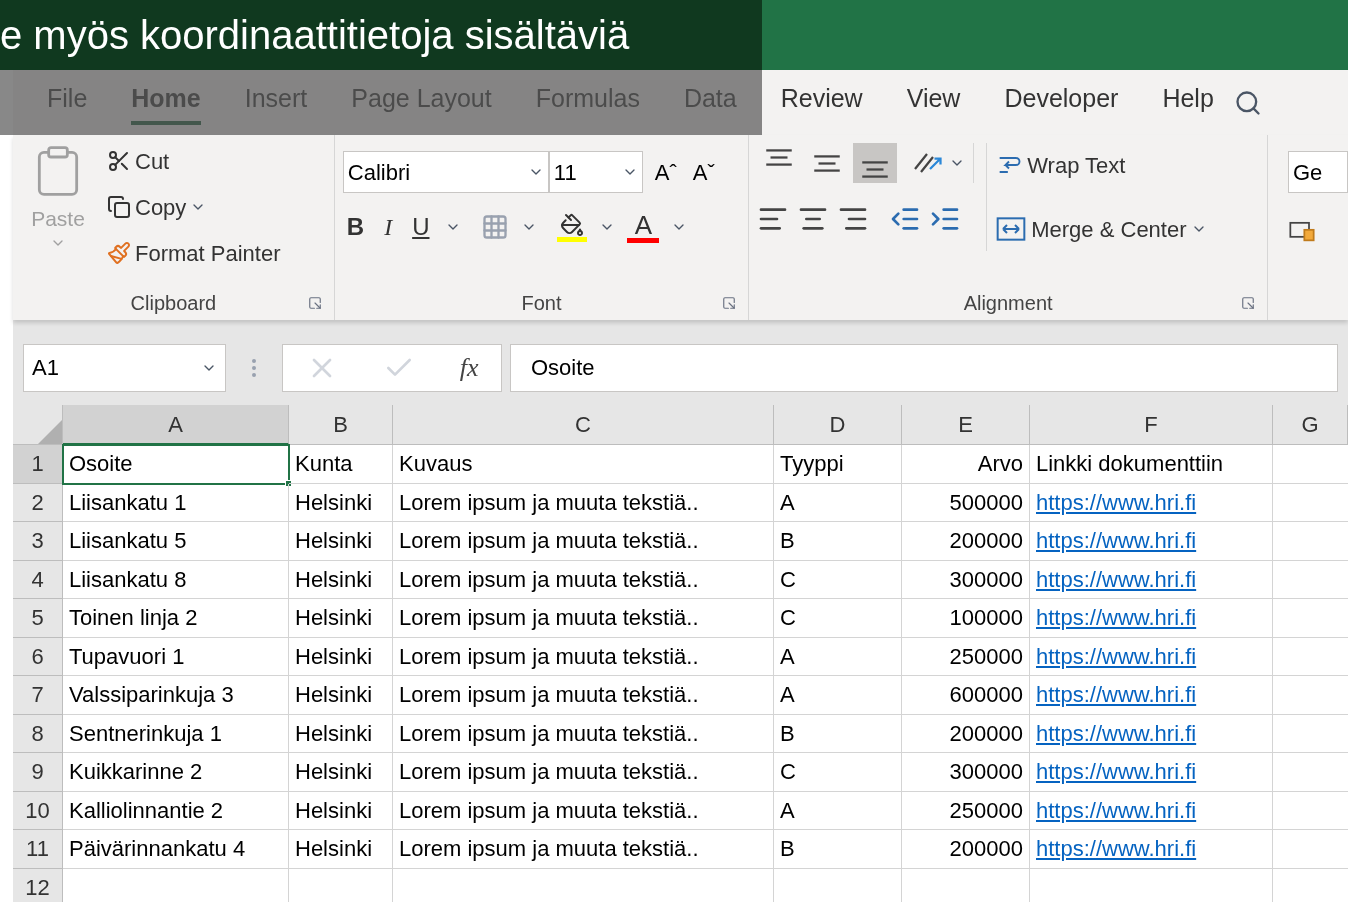 The height and width of the screenshot is (902, 1348). I want to click on shrink-font-button: Aˇ, so click(703, 172).